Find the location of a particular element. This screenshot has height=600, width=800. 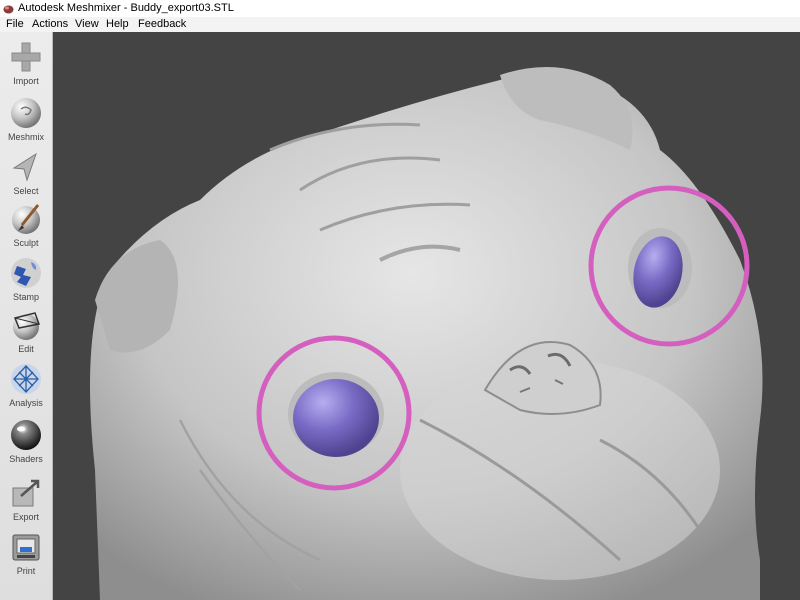

select-tool: Select is located at coordinates (26, 172).